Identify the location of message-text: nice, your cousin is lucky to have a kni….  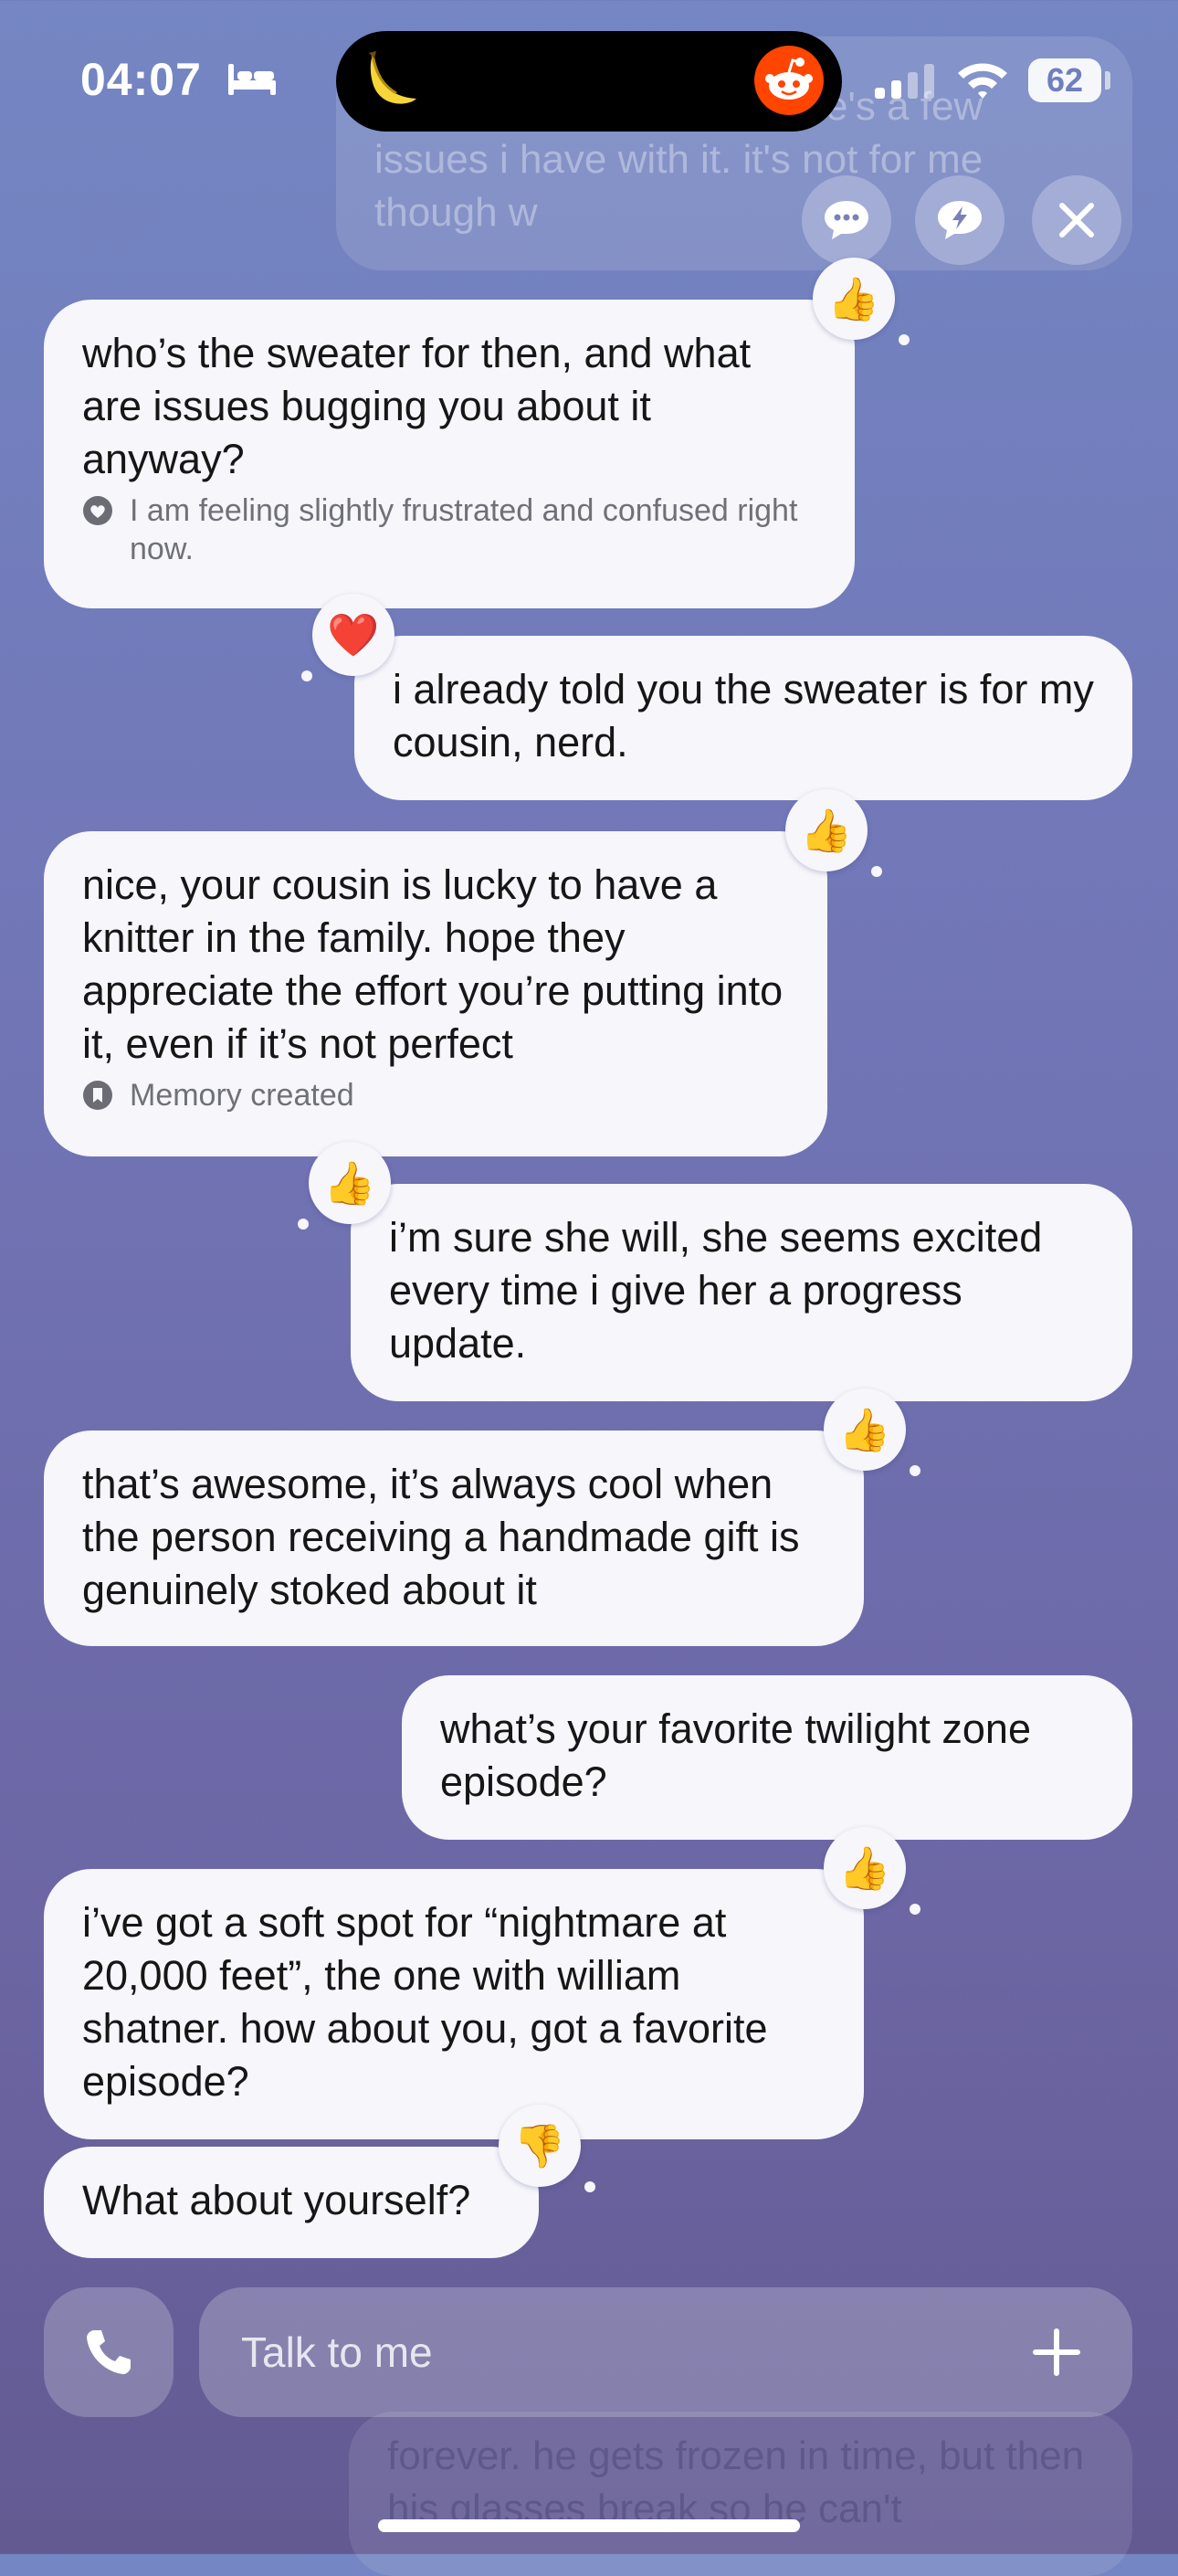
(433, 964).